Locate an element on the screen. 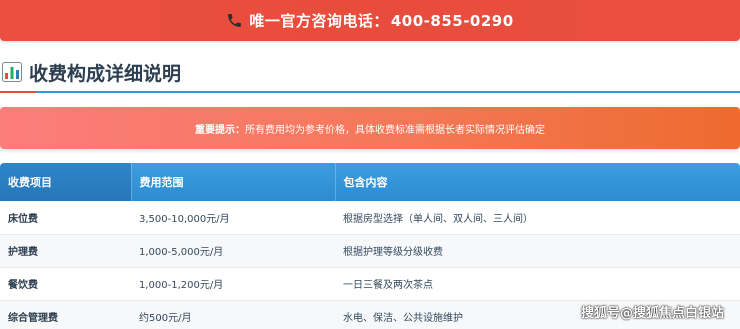 The height and width of the screenshot is (329, 740). phone-banner: 唯一官方咨询电话： 400-855-0290 is located at coordinates (370, 20).